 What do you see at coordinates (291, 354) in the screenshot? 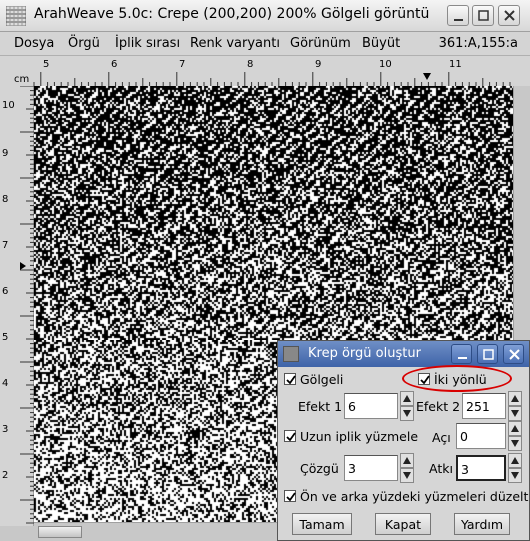
I see `dialog-app-icon` at bounding box center [291, 354].